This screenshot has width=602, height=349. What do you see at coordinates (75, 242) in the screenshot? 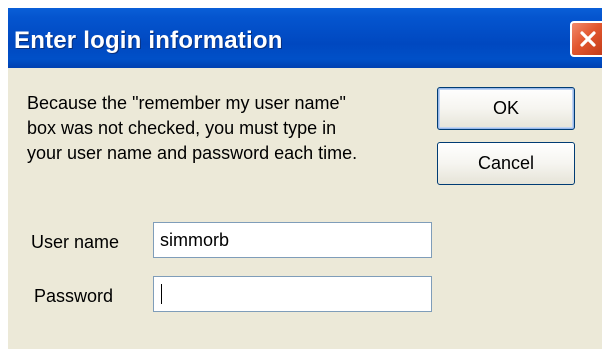
I see `username-label: User name` at bounding box center [75, 242].